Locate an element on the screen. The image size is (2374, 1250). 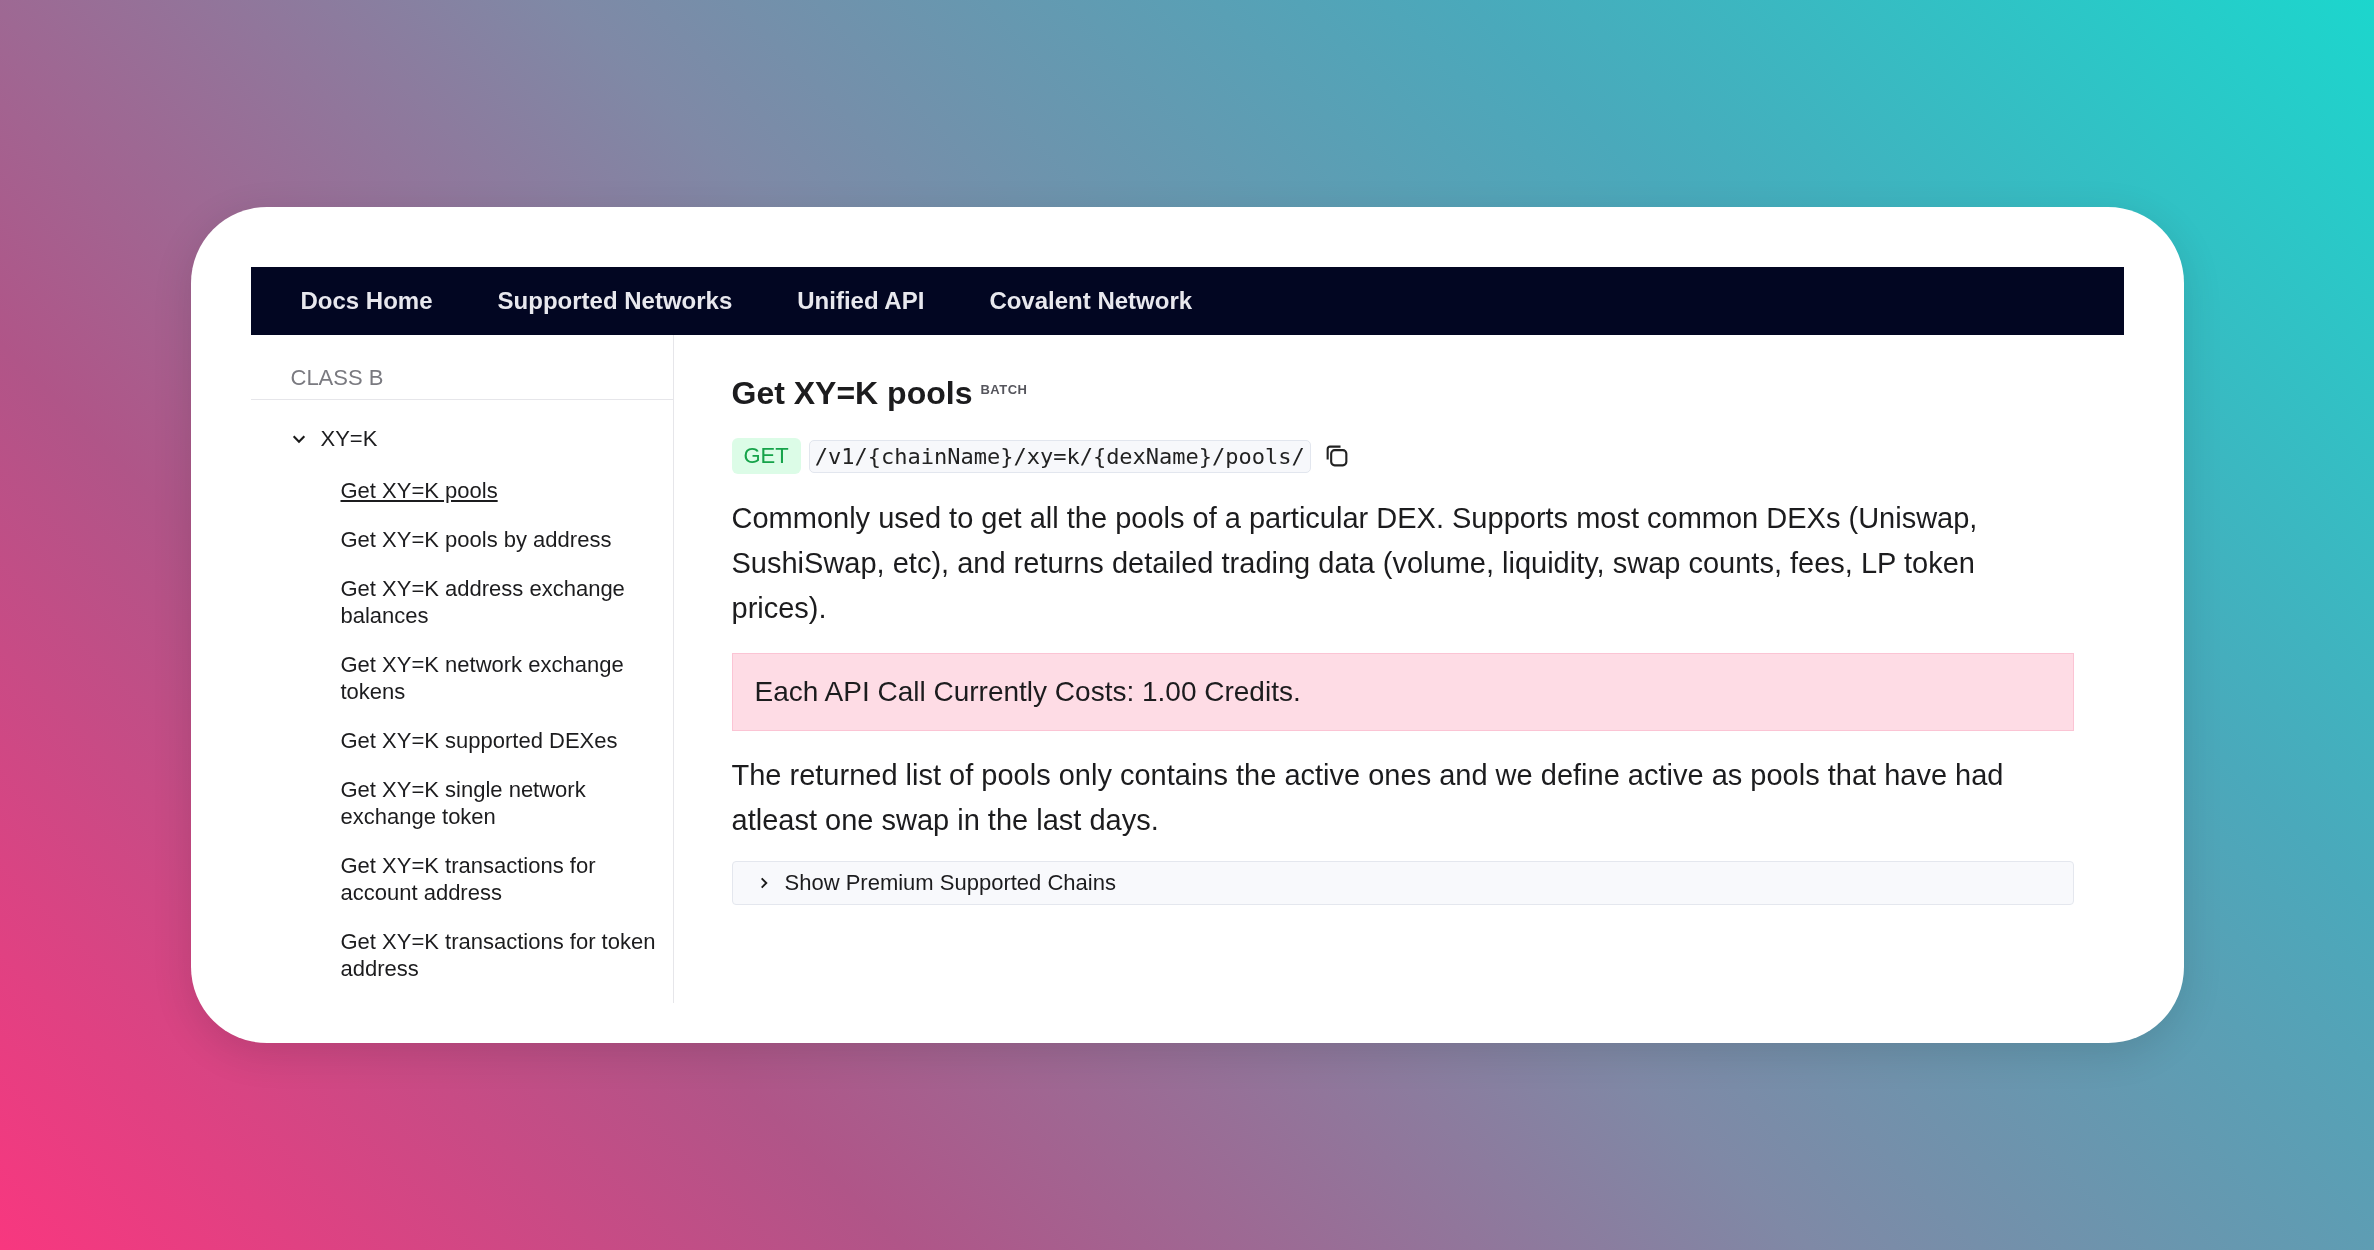
endpoint-path: /v1/{chainName}/xy=k/{dexName}/pools/ is located at coordinates (1059, 456).